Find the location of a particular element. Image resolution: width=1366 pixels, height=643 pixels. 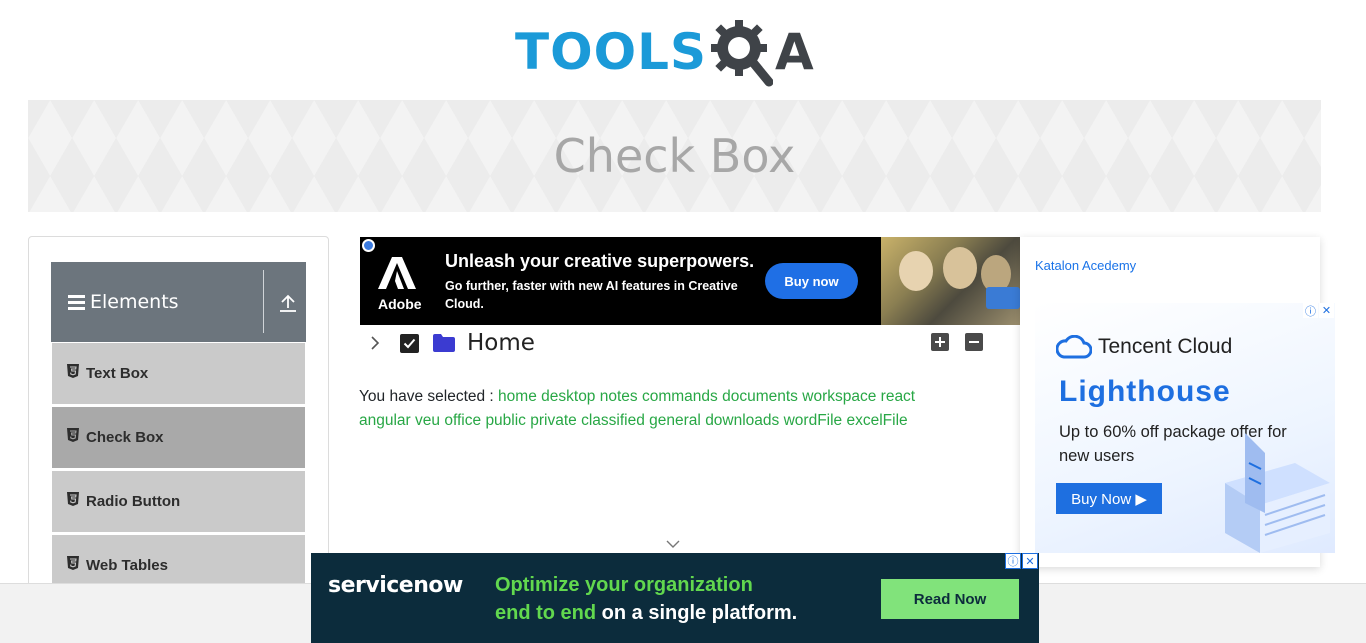

sidebar-group-elements: Elements is located at coordinates (178, 302).